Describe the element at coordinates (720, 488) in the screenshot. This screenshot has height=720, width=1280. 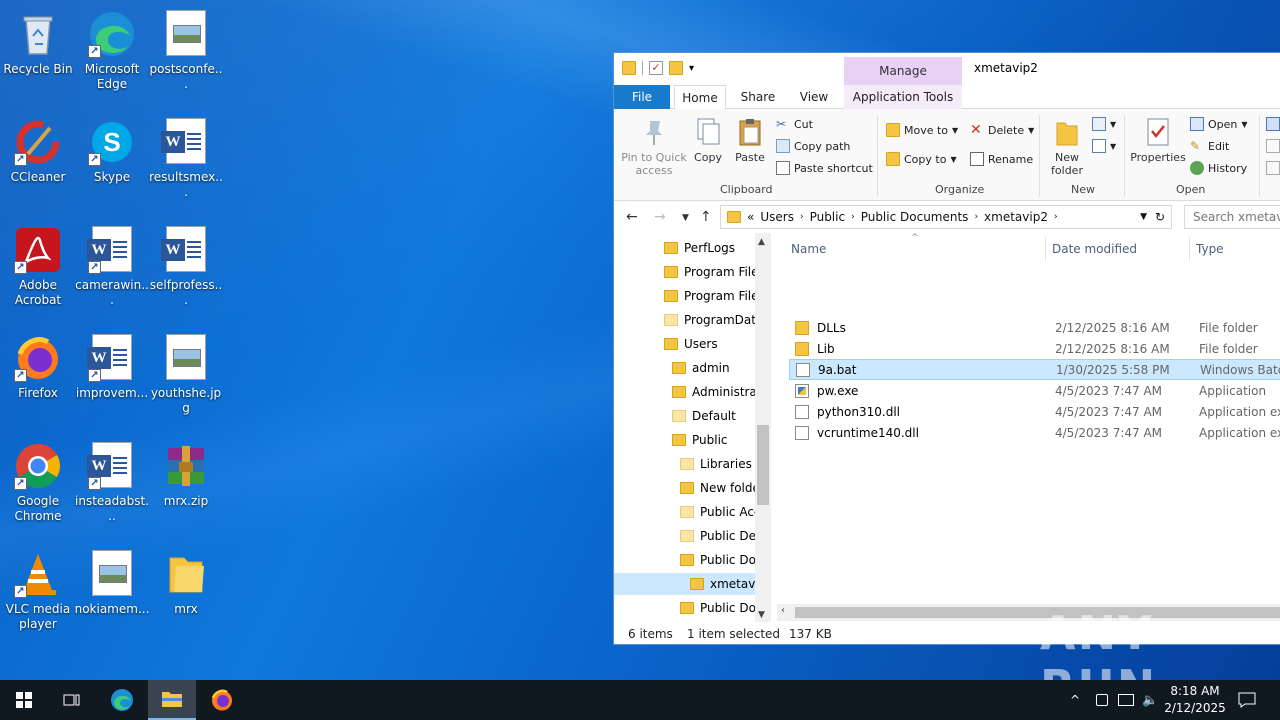
I see `tree-item-new-folder: New folde` at that location.